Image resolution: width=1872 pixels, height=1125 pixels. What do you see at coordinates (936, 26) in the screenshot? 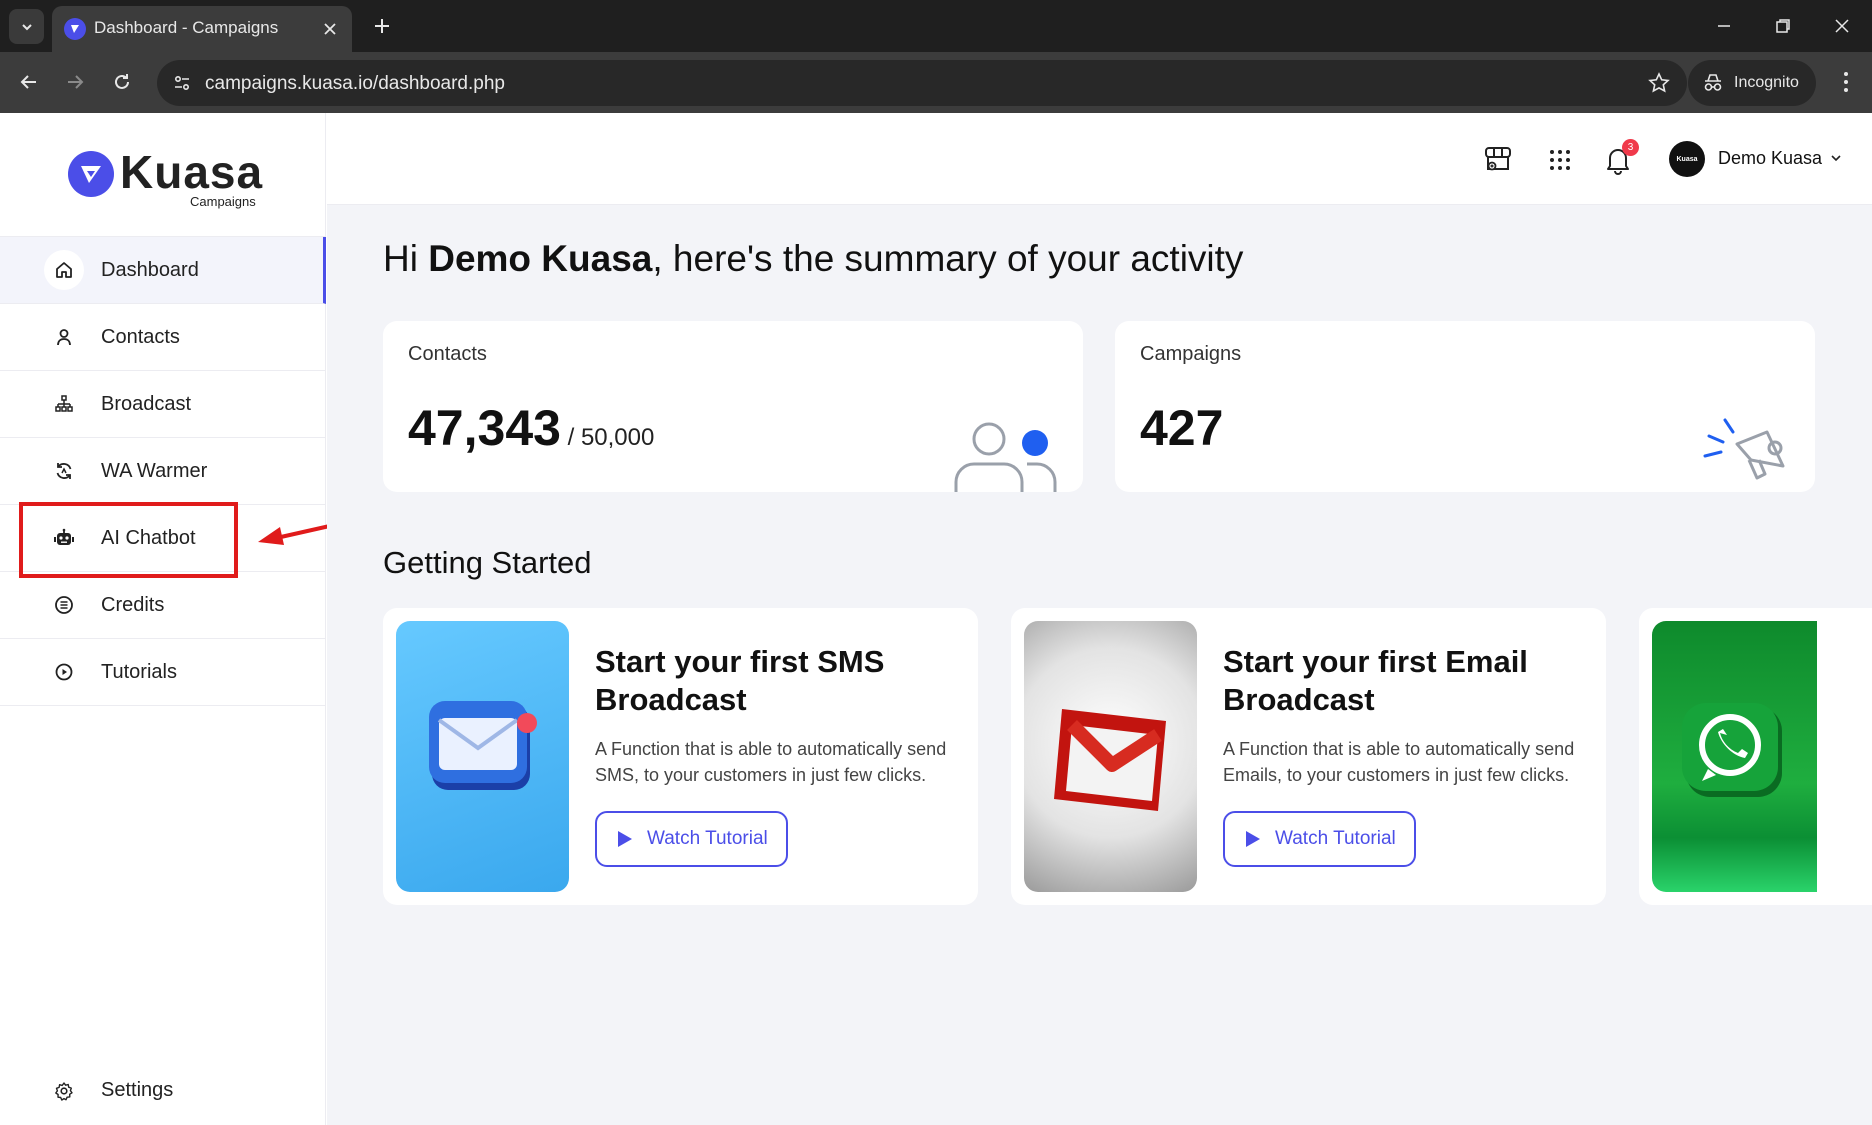
I see `browser-tab-strip: Dashboard - Campaigns` at bounding box center [936, 26].